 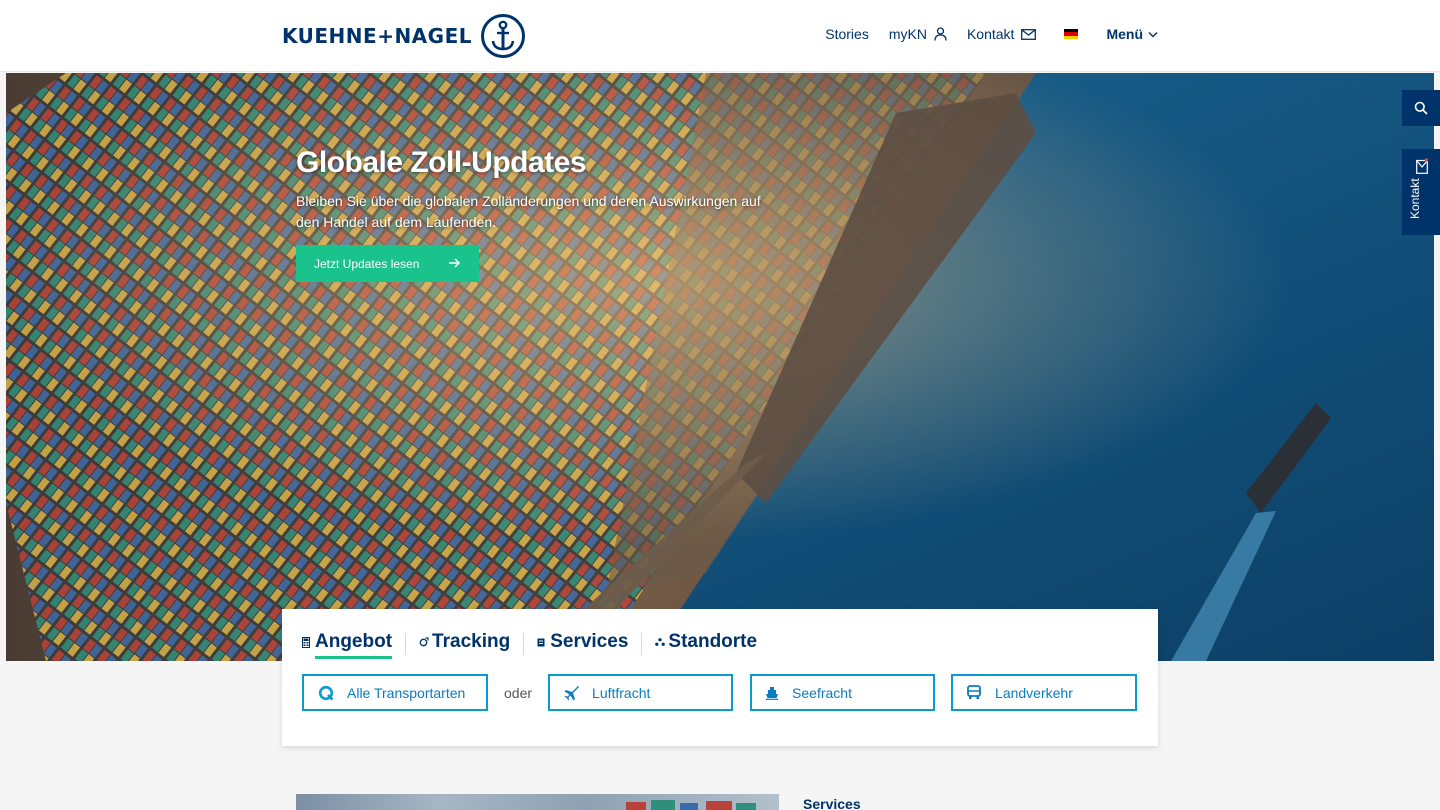 I want to click on tab-standorte-label: Standorte, so click(x=713, y=641).